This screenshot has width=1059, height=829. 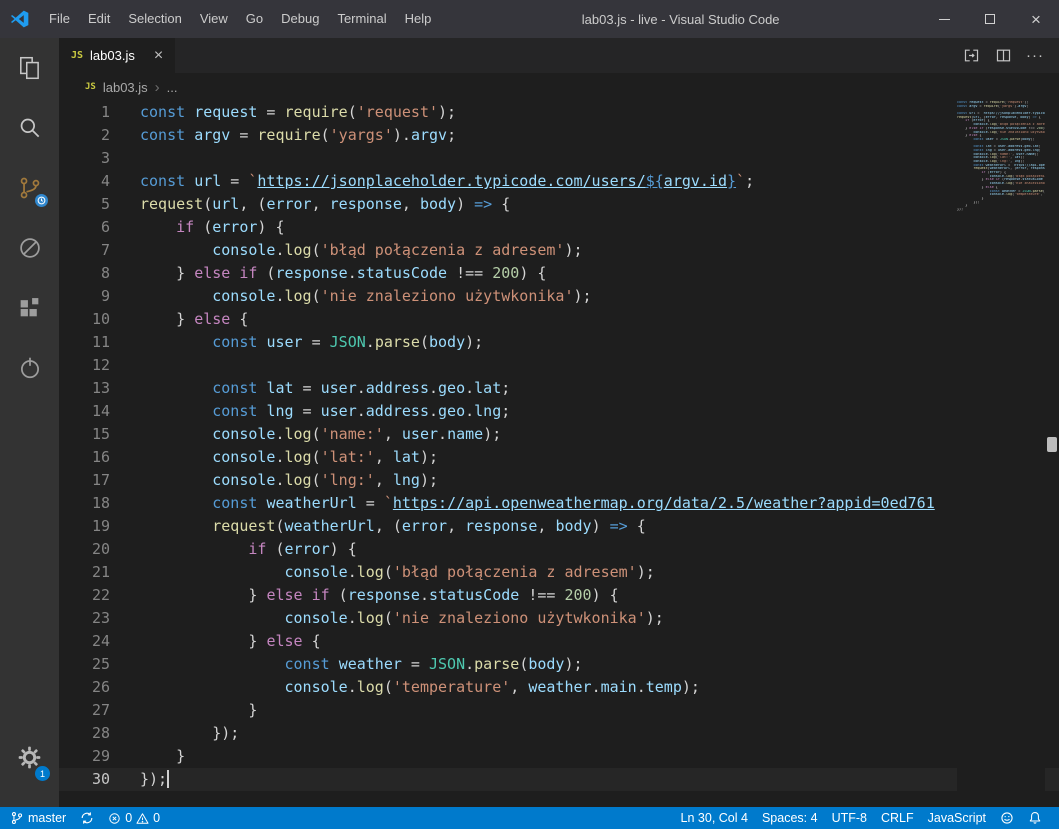 What do you see at coordinates (559, 664) in the screenshot?
I see `code-line-25: 25 const weather = JSON.parse(body);` at bounding box center [559, 664].